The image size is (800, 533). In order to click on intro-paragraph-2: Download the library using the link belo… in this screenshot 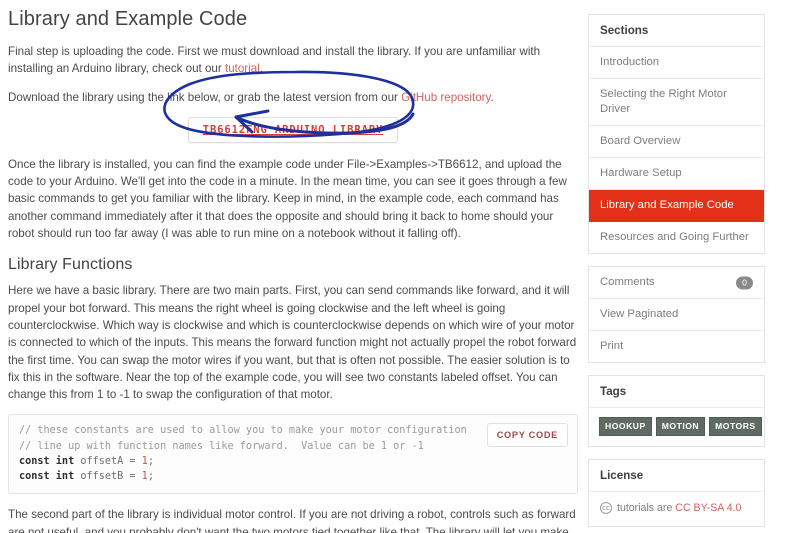, I will do `click(293, 97)`.